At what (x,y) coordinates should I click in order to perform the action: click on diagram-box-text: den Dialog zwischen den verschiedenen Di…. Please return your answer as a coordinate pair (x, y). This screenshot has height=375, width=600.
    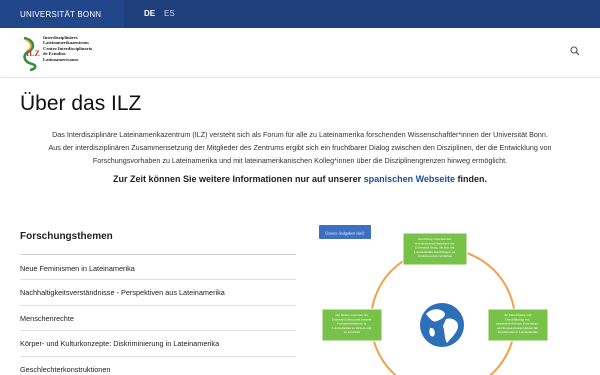
    Looking at the image, I should click on (435, 247).